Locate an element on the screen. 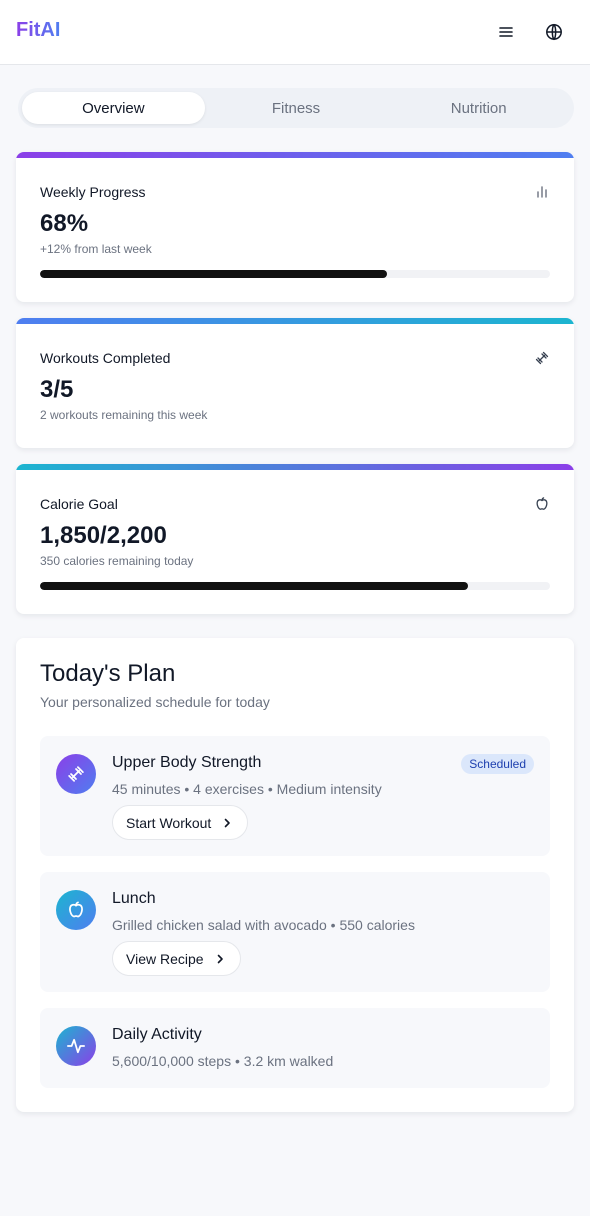 This screenshot has height=1216, width=590. card-subtext: 2 workouts remaining this week is located at coordinates (124, 415).